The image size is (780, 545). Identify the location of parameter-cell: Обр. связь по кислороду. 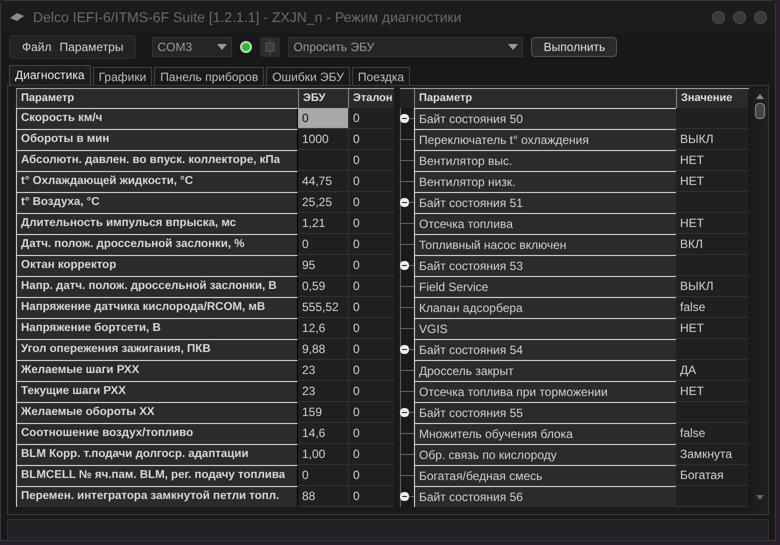
(545, 454).